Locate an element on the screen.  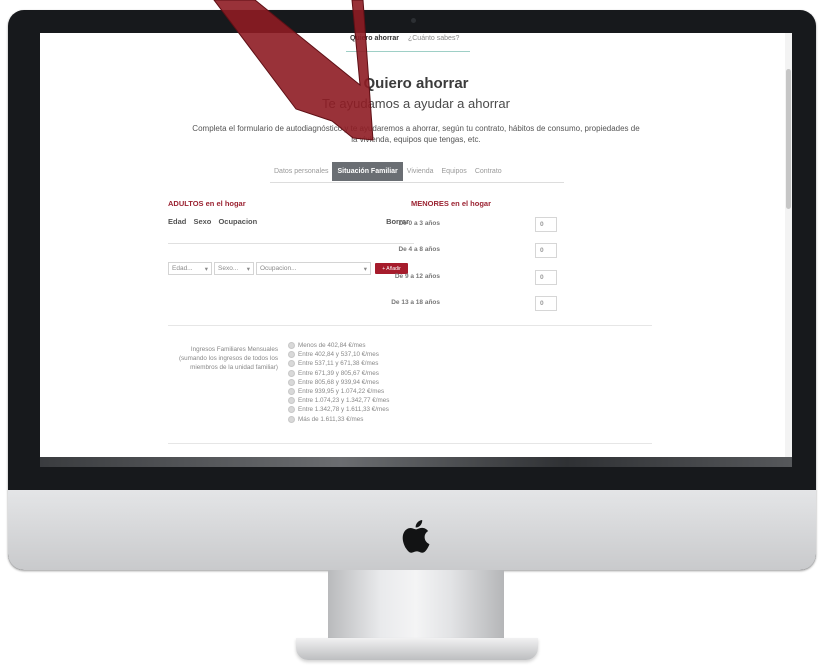
income-option: Entre 805,68 y 939,94 €/mes is located at coordinates (338, 382).